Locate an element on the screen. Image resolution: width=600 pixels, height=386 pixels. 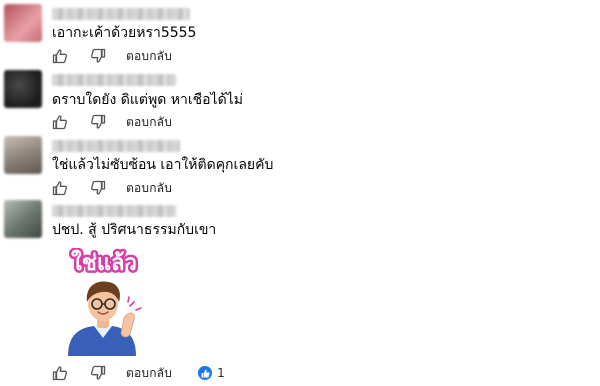
reaction-count: 1 is located at coordinates (221, 373).